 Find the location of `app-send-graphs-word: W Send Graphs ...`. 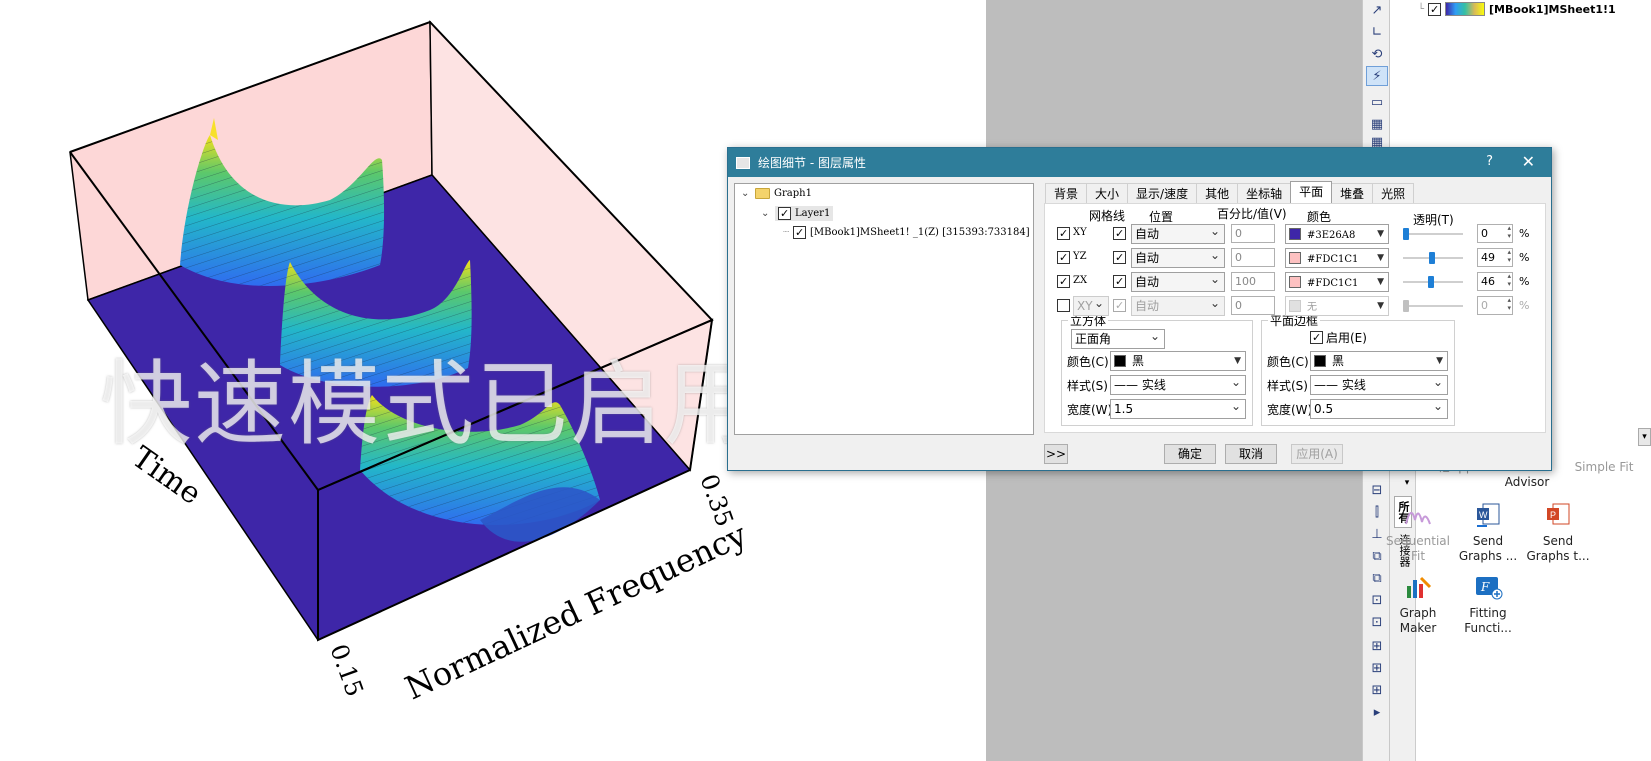

app-send-graphs-word: W Send Graphs ... is located at coordinates (1488, 532).